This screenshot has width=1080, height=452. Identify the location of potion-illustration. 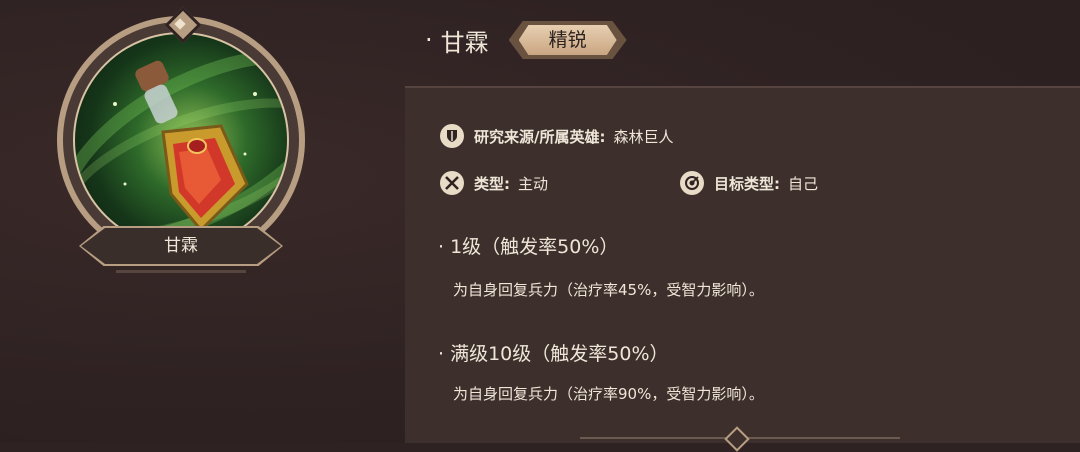
(185, 146).